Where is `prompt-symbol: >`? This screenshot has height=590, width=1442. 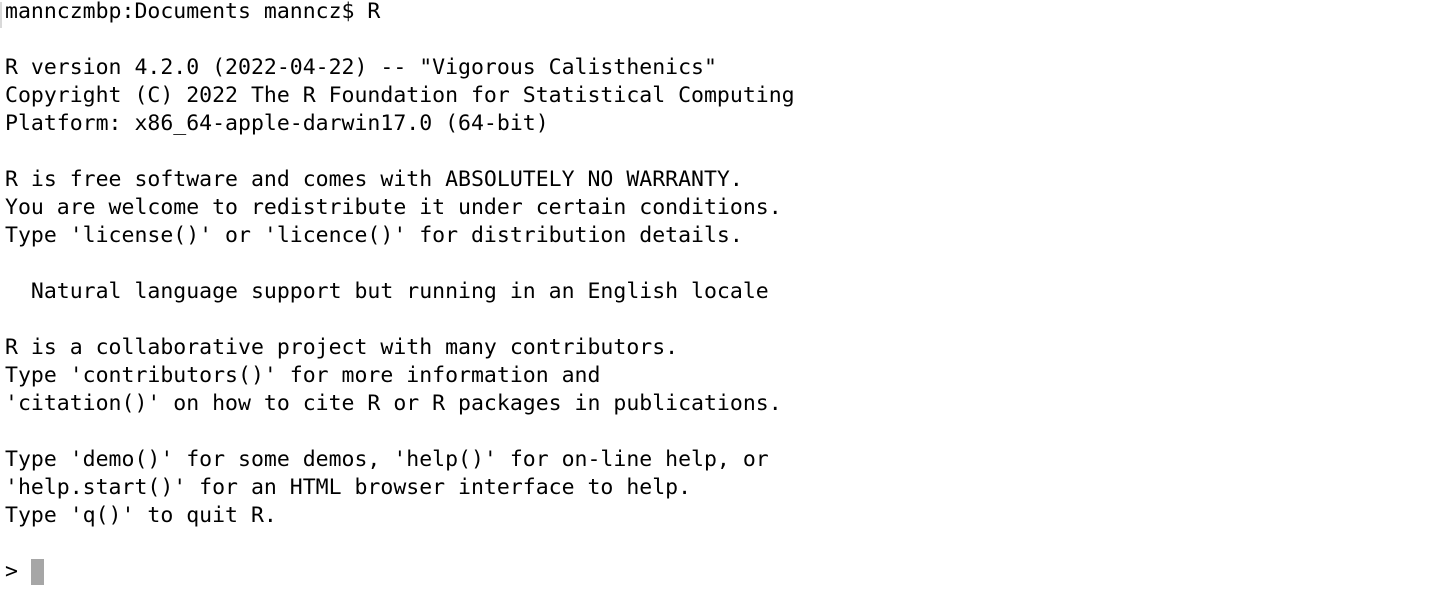
prompt-symbol: > is located at coordinates (18, 571).